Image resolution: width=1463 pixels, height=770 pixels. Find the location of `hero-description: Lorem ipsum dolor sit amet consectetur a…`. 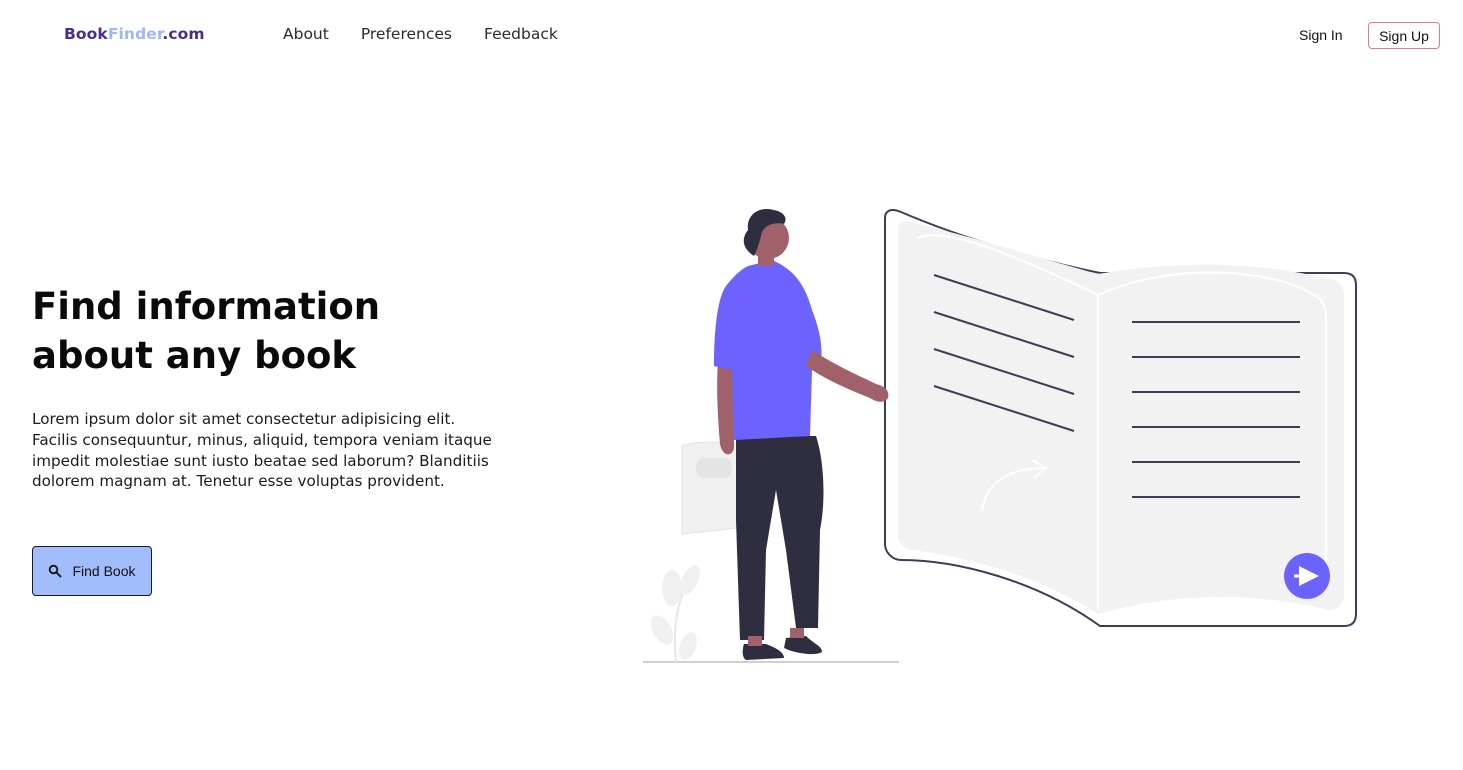

hero-description: Lorem ipsum dolor sit amet consectetur a… is located at coordinates (262, 450).